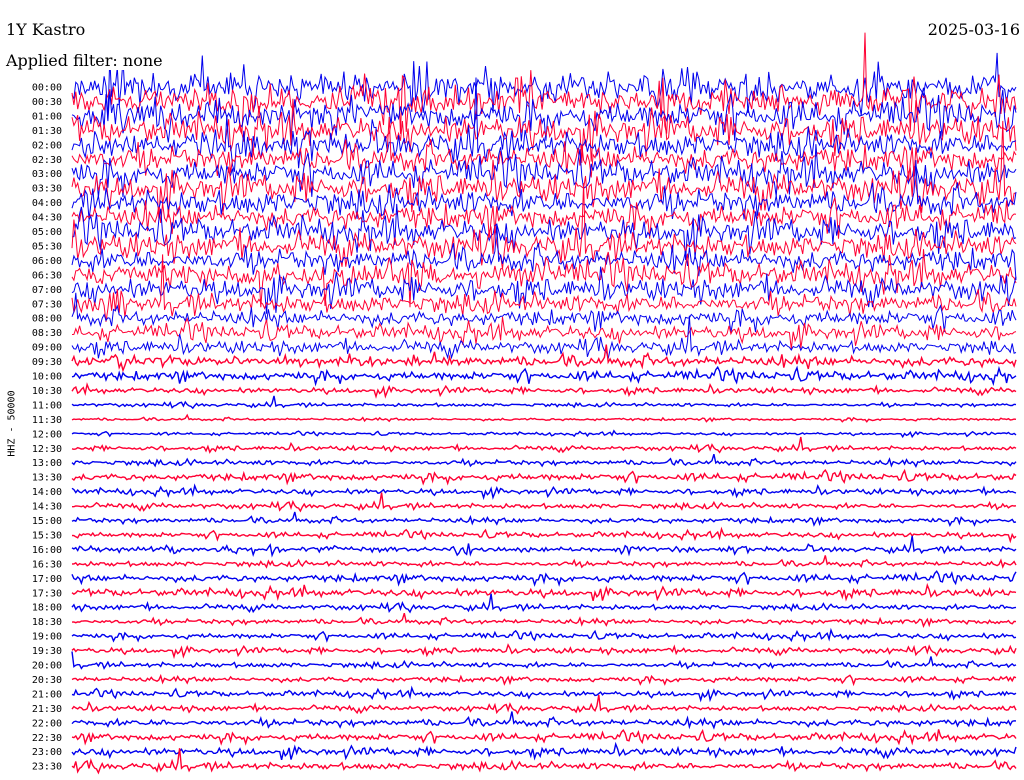 The height and width of the screenshot is (780, 1024). Describe the element at coordinates (84, 60) in the screenshot. I see `filter-label: Applied filter: none` at that location.